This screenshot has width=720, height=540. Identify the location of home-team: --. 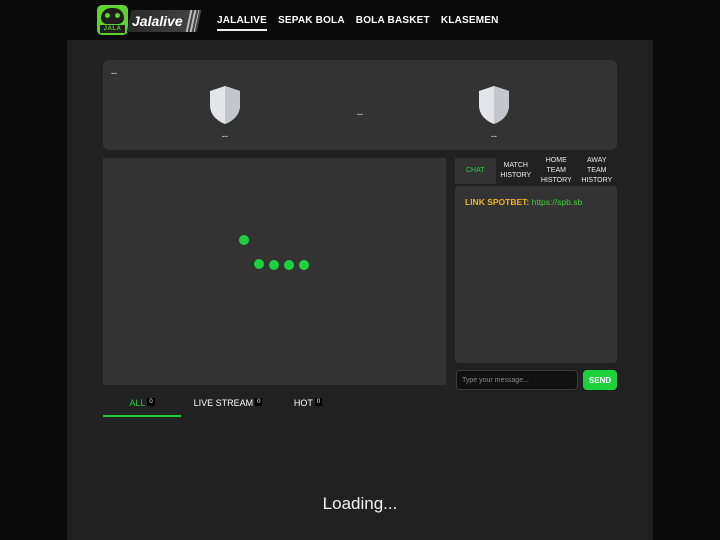
(225, 113).